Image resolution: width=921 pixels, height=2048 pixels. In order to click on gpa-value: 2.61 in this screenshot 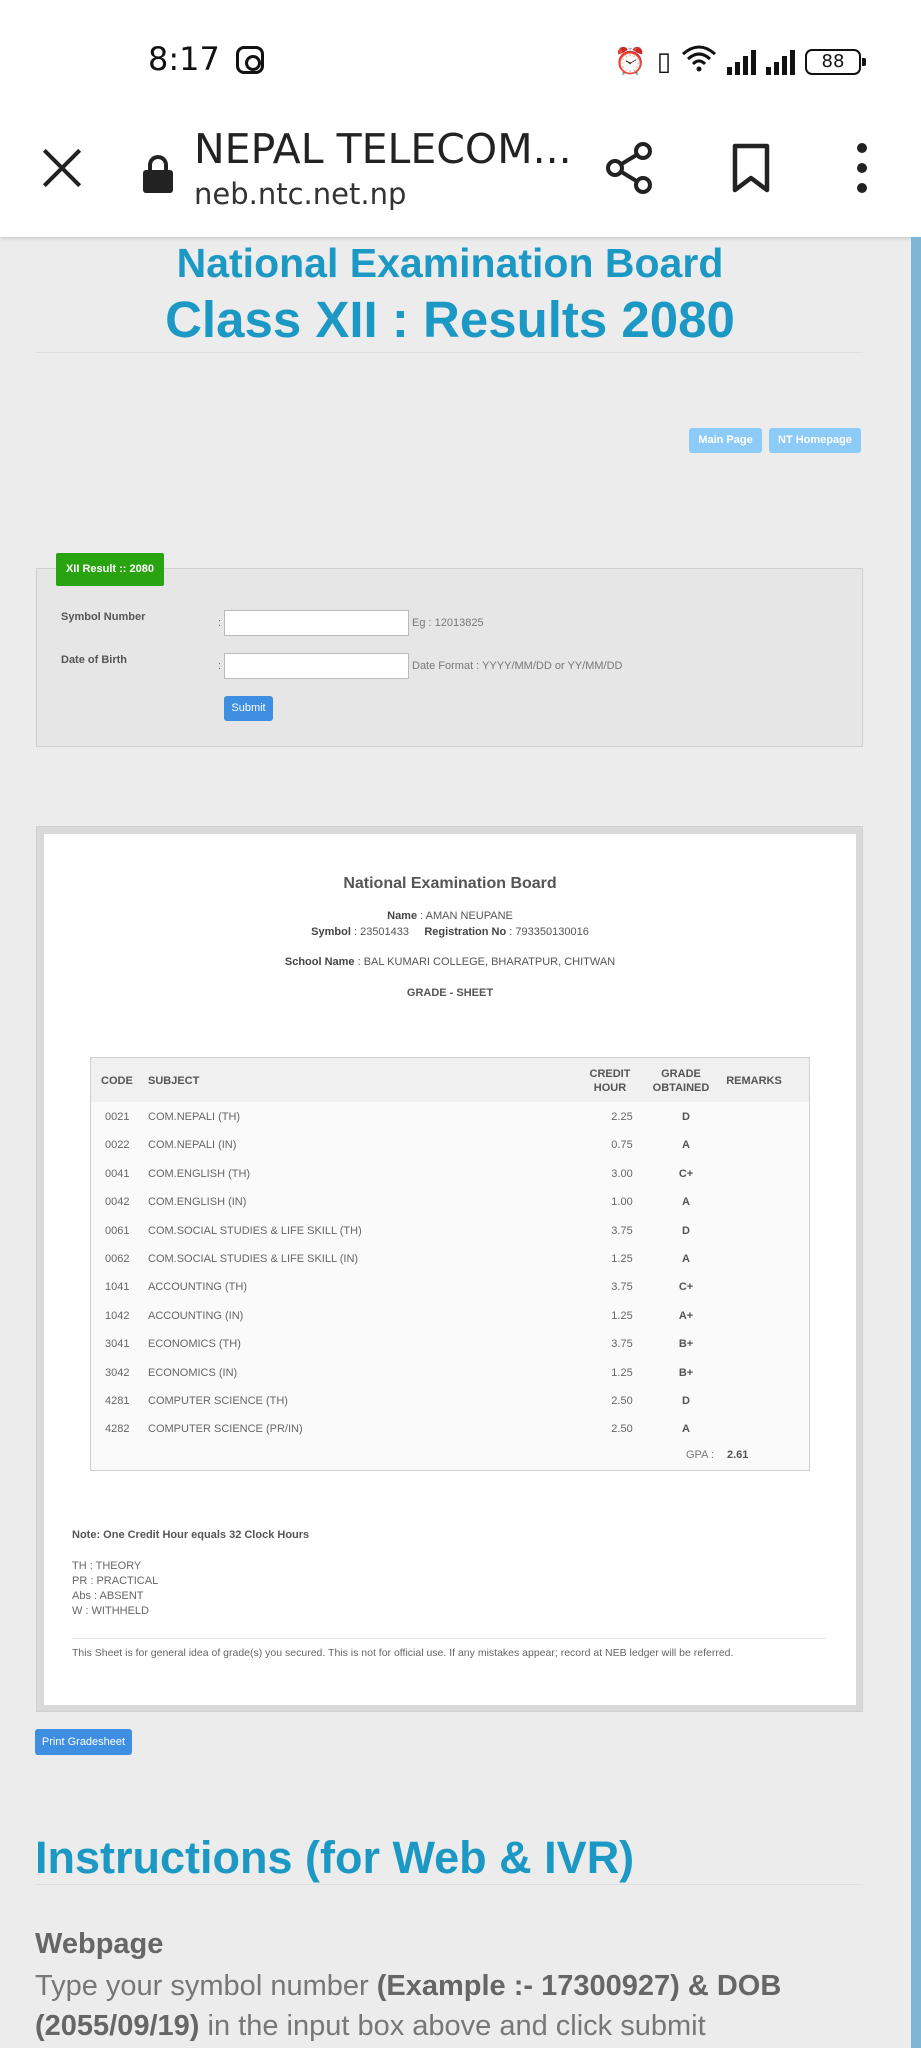, I will do `click(738, 1455)`.